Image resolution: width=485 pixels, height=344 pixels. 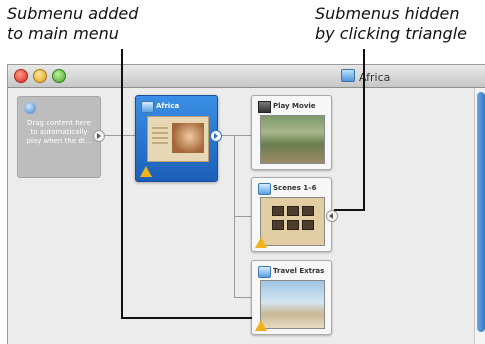 I want to click on callout-submenu-added: Submenu added to main menu, so click(x=72, y=24).